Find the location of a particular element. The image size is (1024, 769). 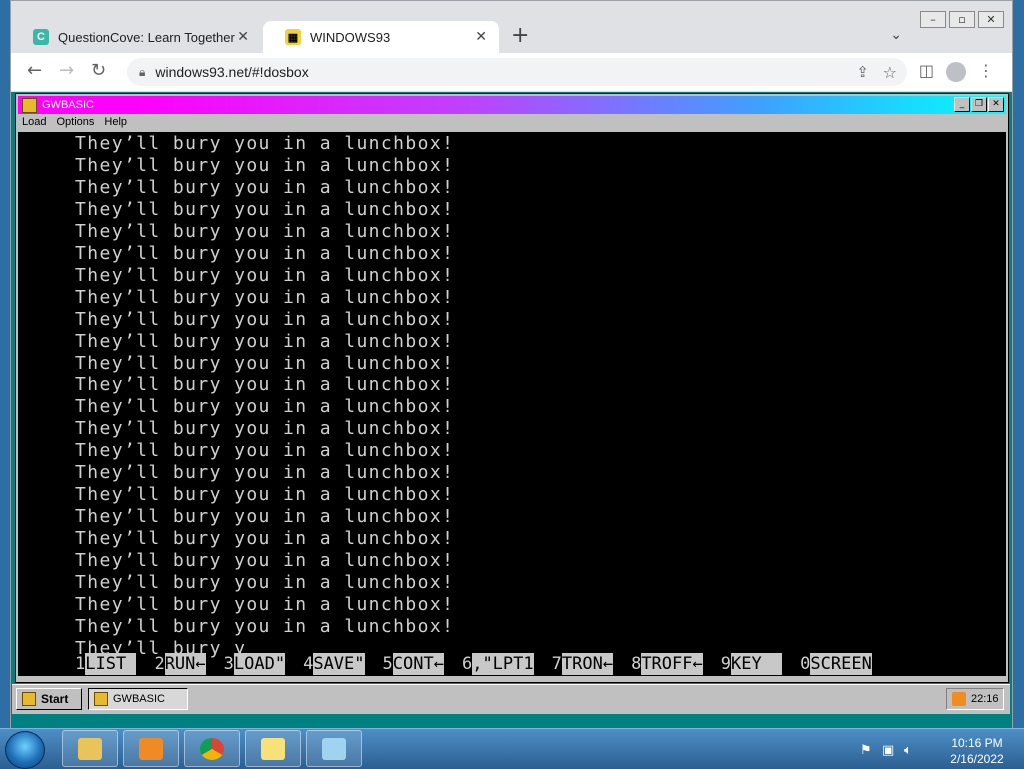

win93-start-button: Start is located at coordinates (49, 699).